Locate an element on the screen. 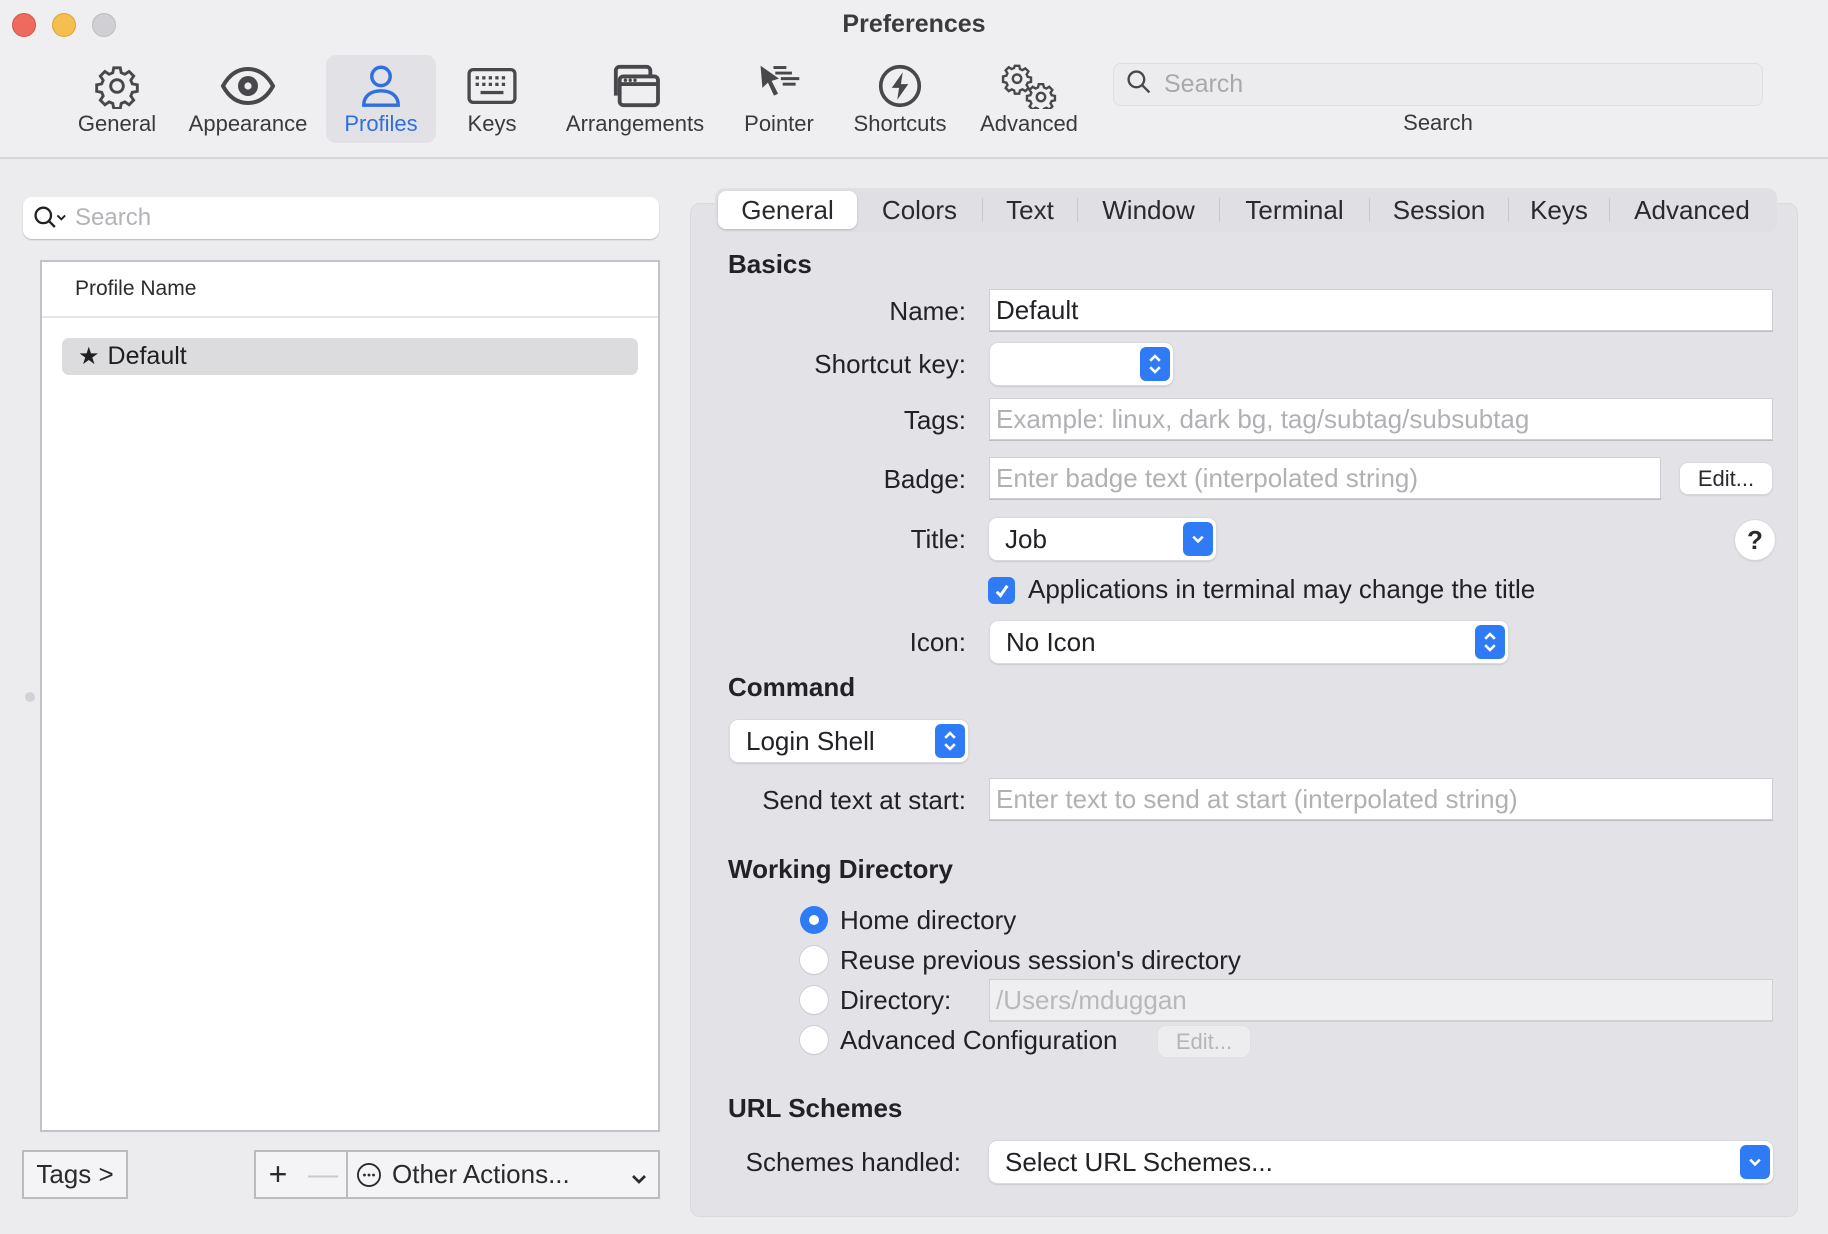 The width and height of the screenshot is (1828, 1234). help-button: ? is located at coordinates (1755, 540).